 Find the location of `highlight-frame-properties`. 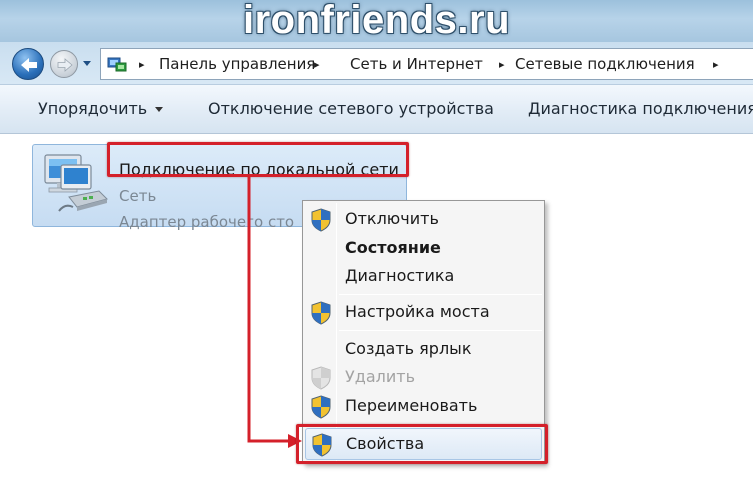

highlight-frame-properties is located at coordinates (422, 444).